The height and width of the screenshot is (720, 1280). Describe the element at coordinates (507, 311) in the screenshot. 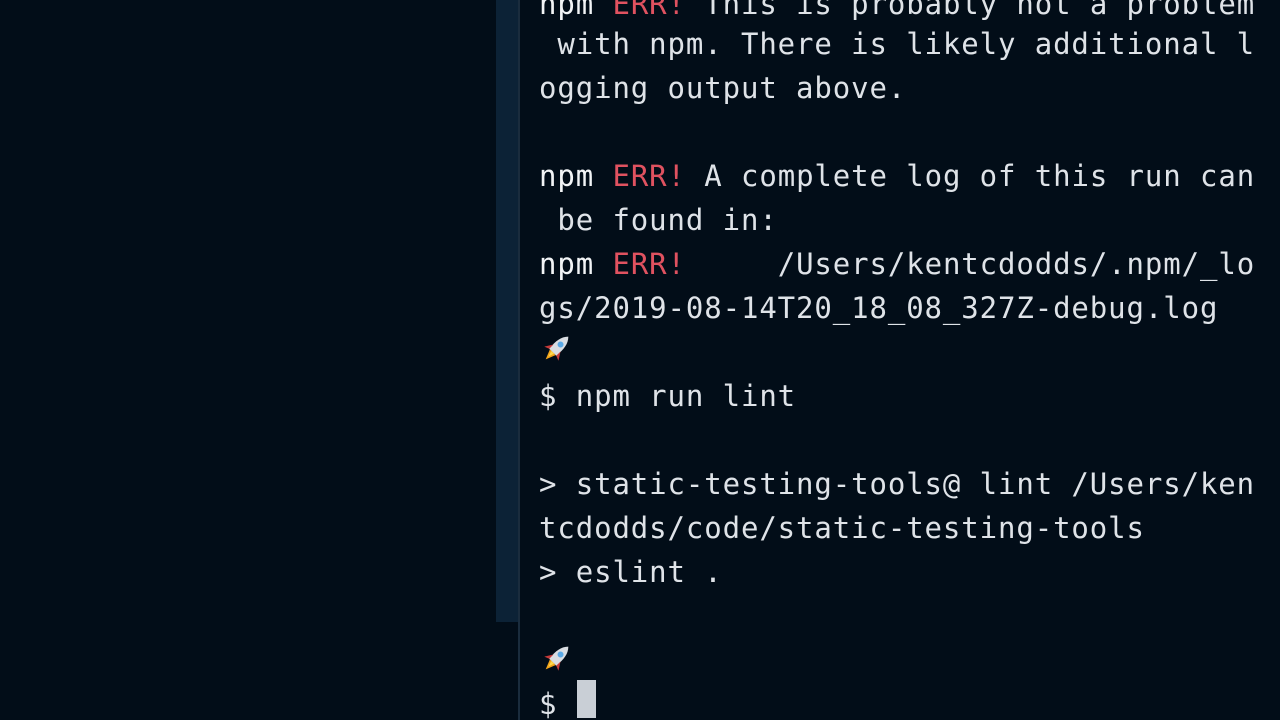

I see `scrollbar-thumb` at that location.